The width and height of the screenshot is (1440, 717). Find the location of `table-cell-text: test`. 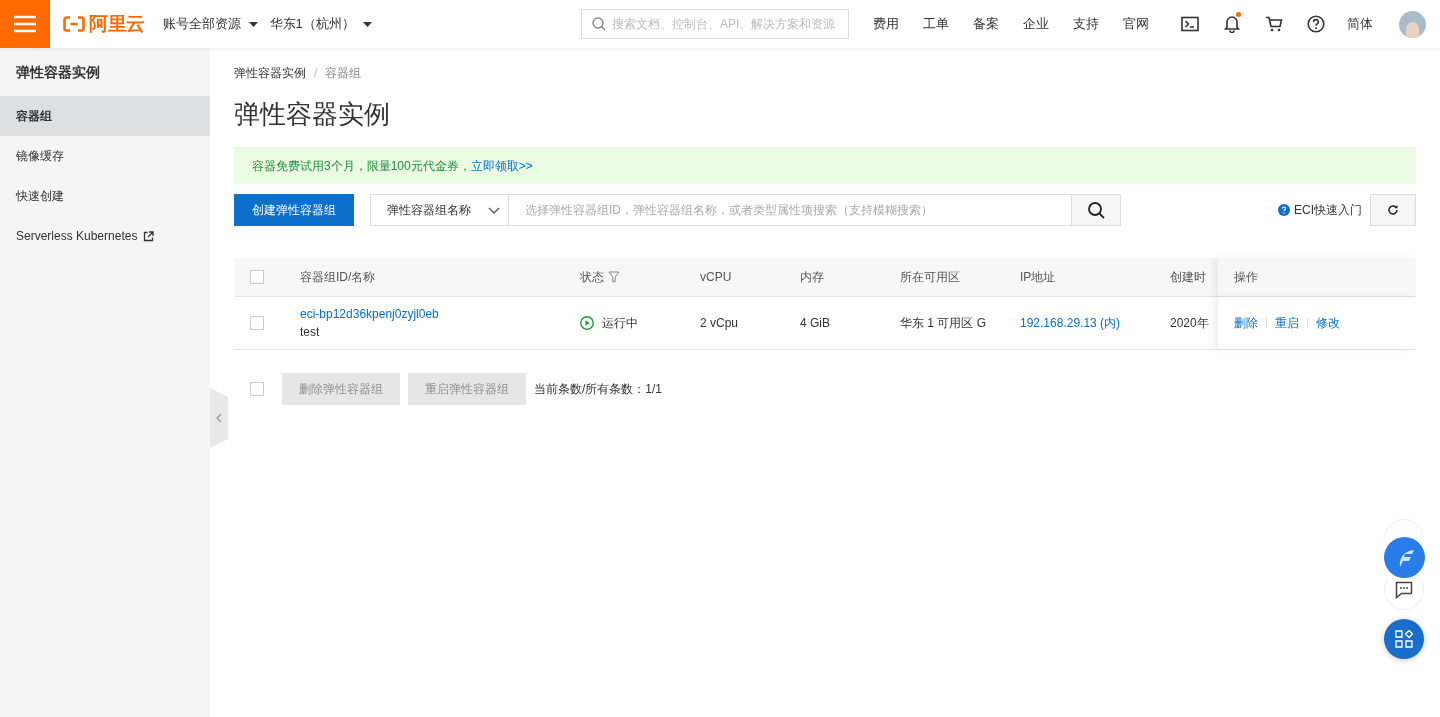

table-cell-text: test is located at coordinates (310, 332).